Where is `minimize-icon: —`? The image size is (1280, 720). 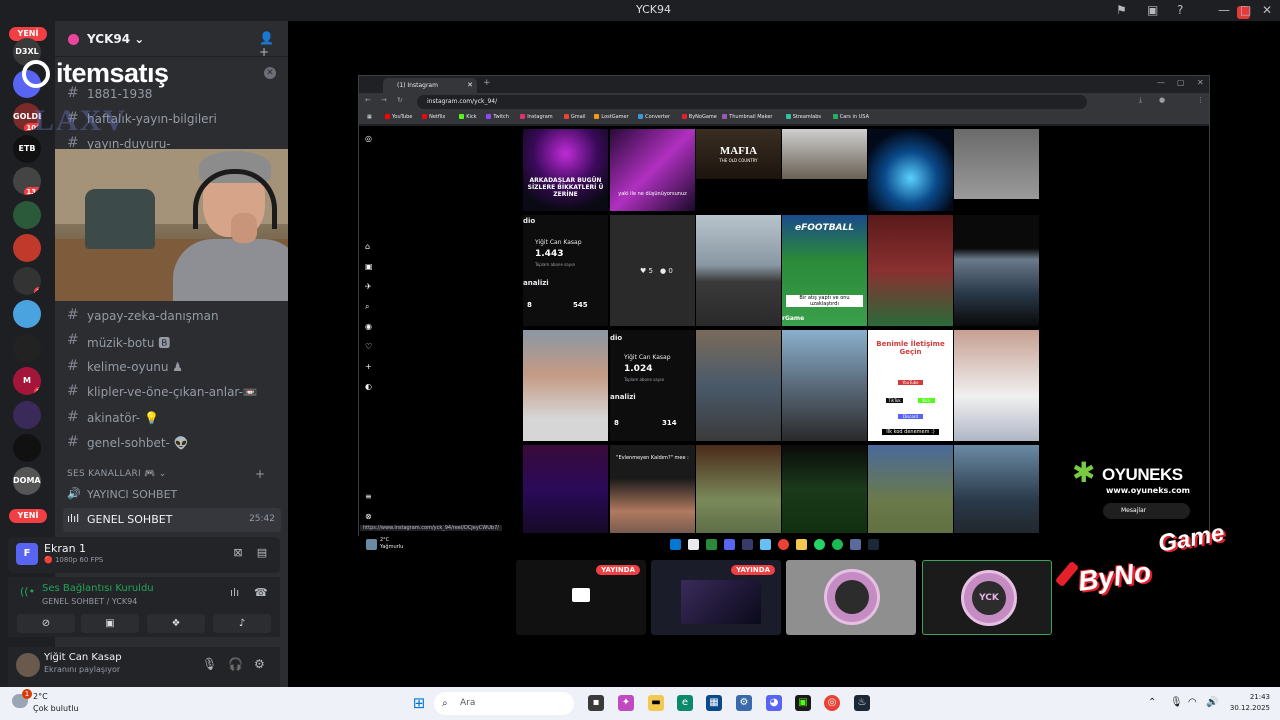 minimize-icon: — is located at coordinates (1161, 82).